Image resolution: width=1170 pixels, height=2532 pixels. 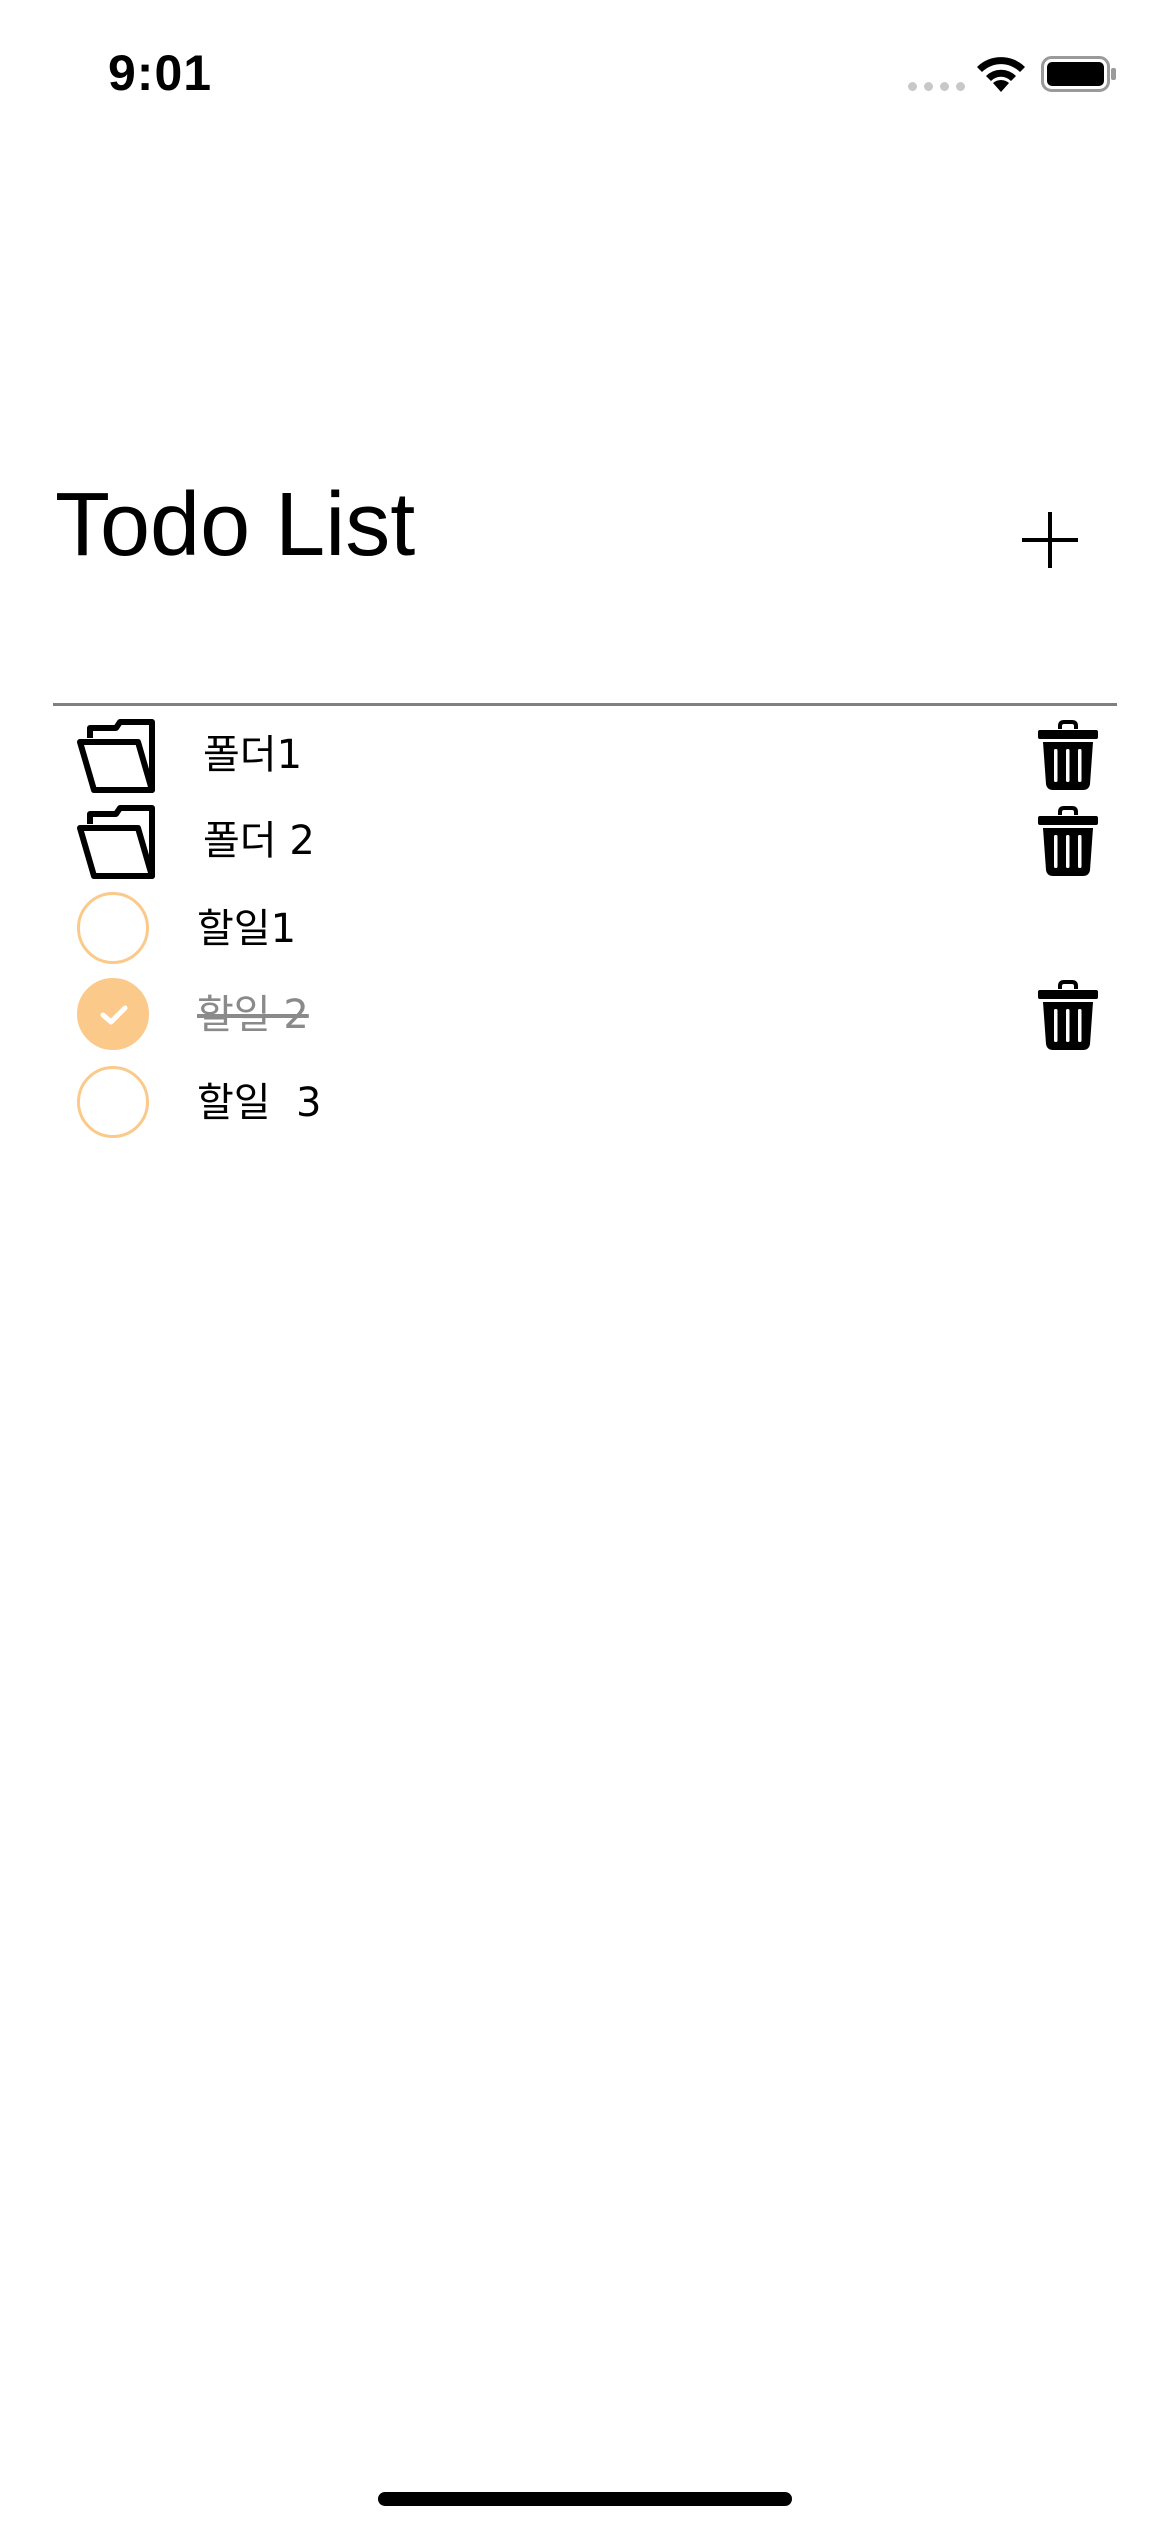 What do you see at coordinates (259, 841) in the screenshot?
I see `folder-label: 폴더 2` at bounding box center [259, 841].